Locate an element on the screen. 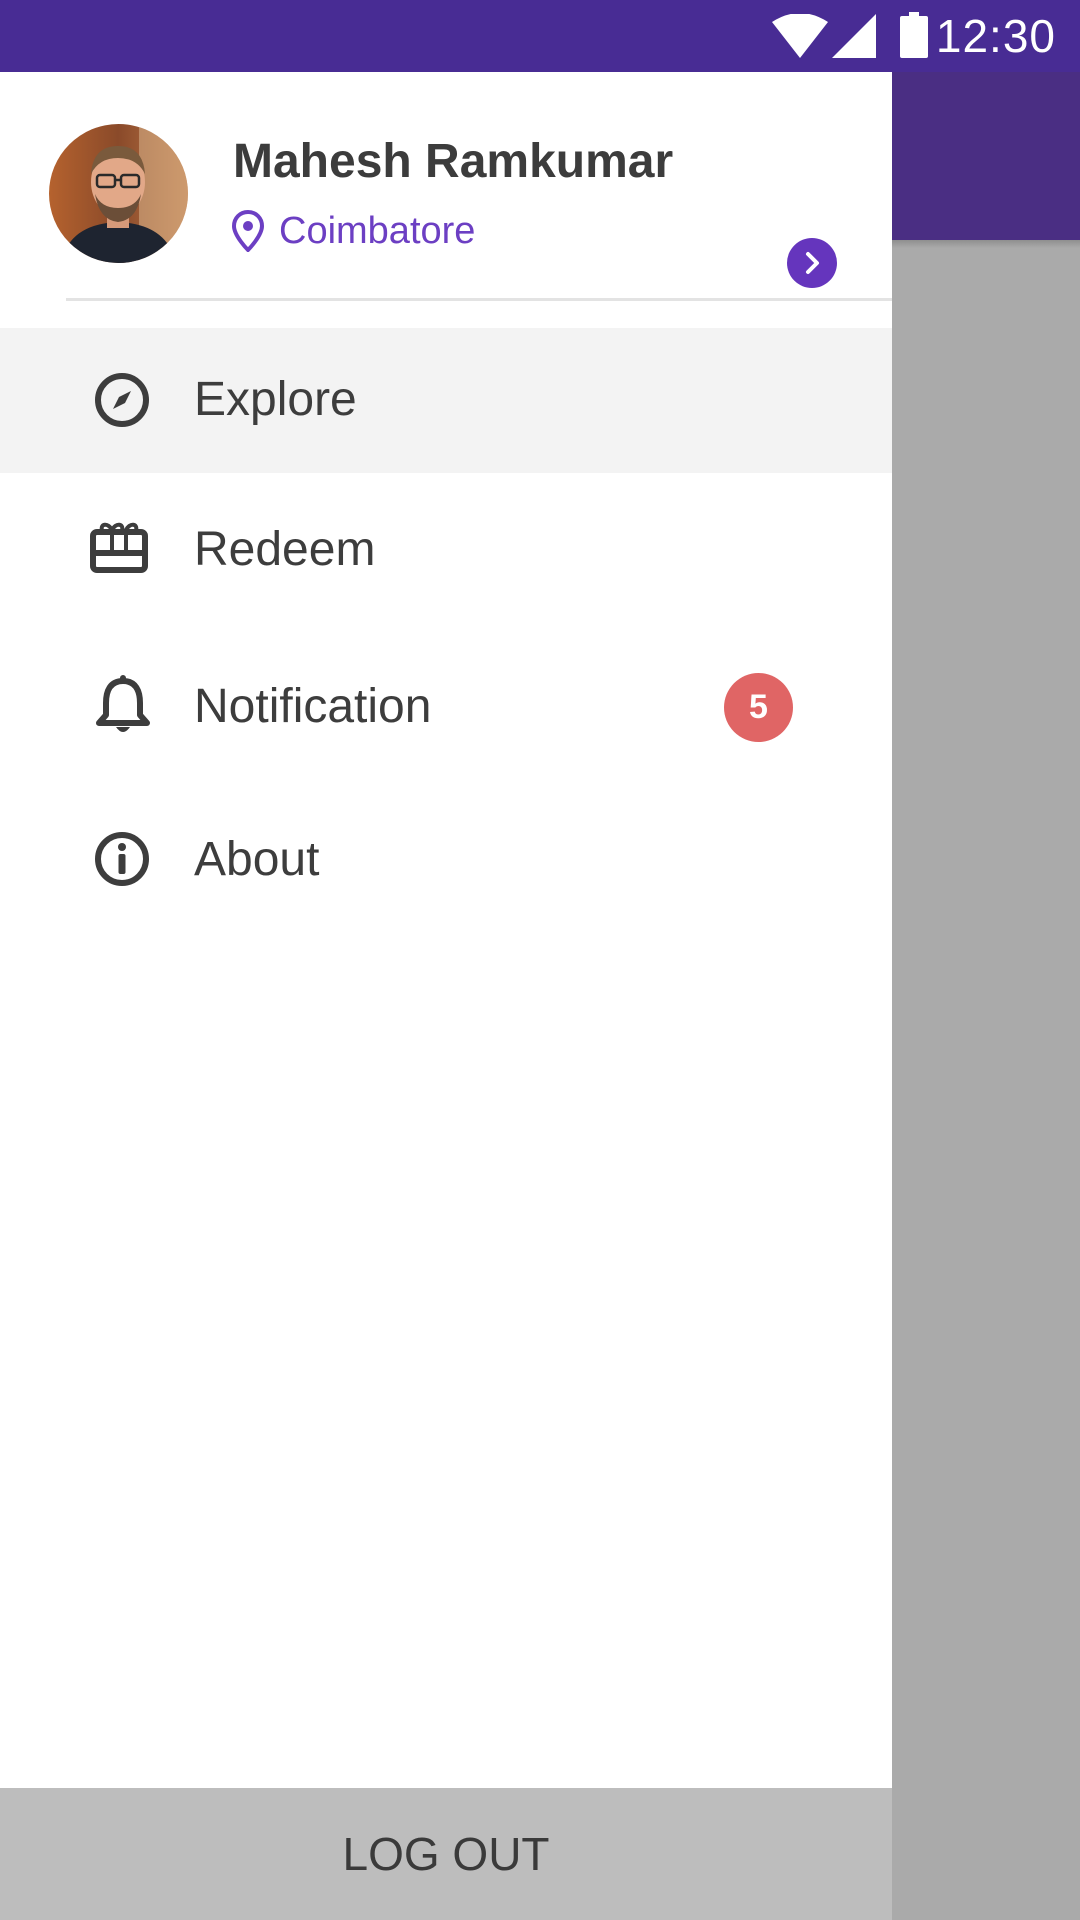  menu-item-label: Redeem is located at coordinates (285, 549).